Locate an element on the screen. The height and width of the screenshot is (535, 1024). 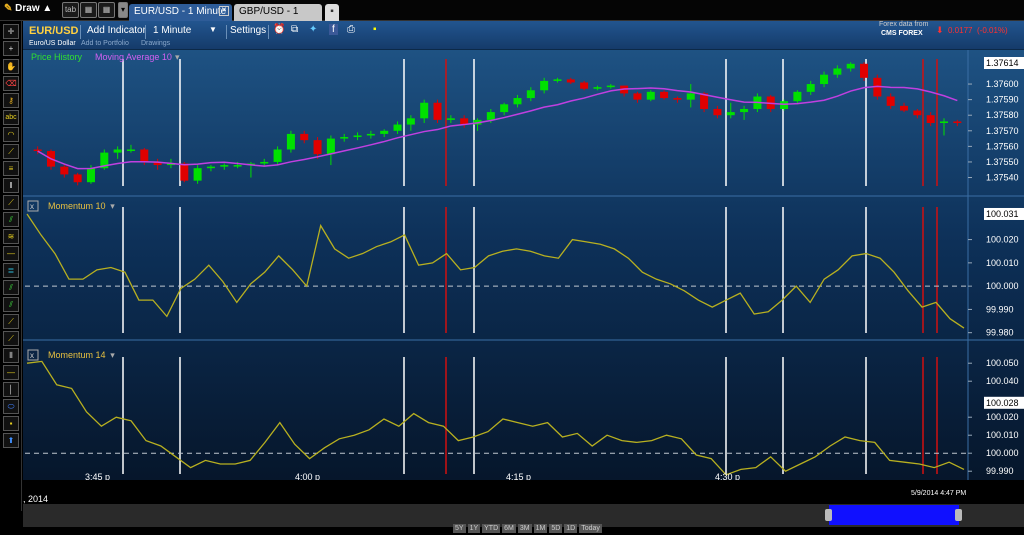
range-button: 5D is located at coordinates (556, 528).